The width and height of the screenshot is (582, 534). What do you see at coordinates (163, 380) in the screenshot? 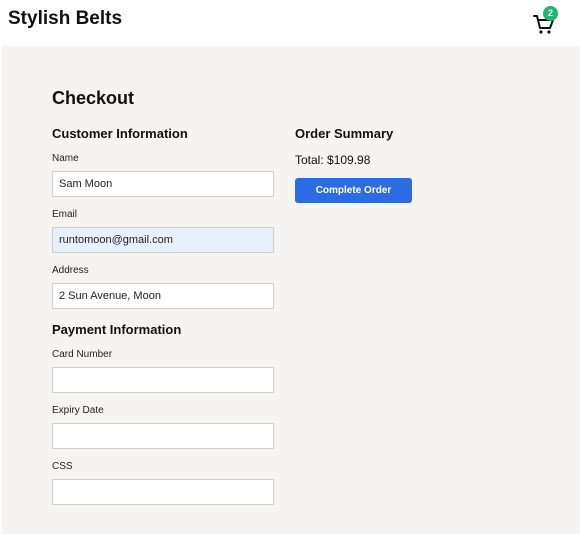
I see `card-number-field` at bounding box center [163, 380].